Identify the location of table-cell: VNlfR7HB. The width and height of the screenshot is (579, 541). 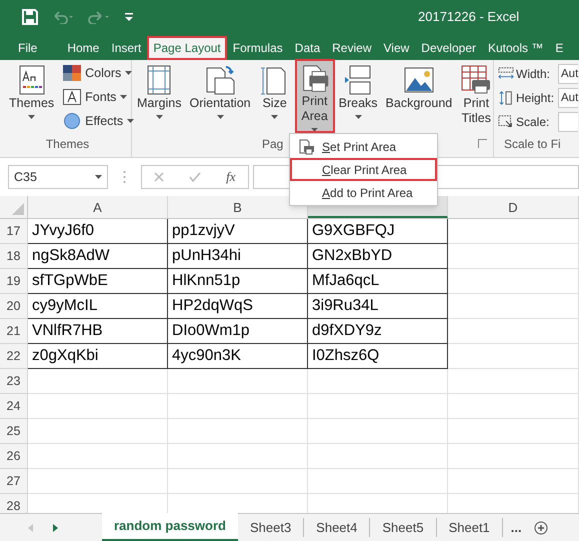
(98, 331).